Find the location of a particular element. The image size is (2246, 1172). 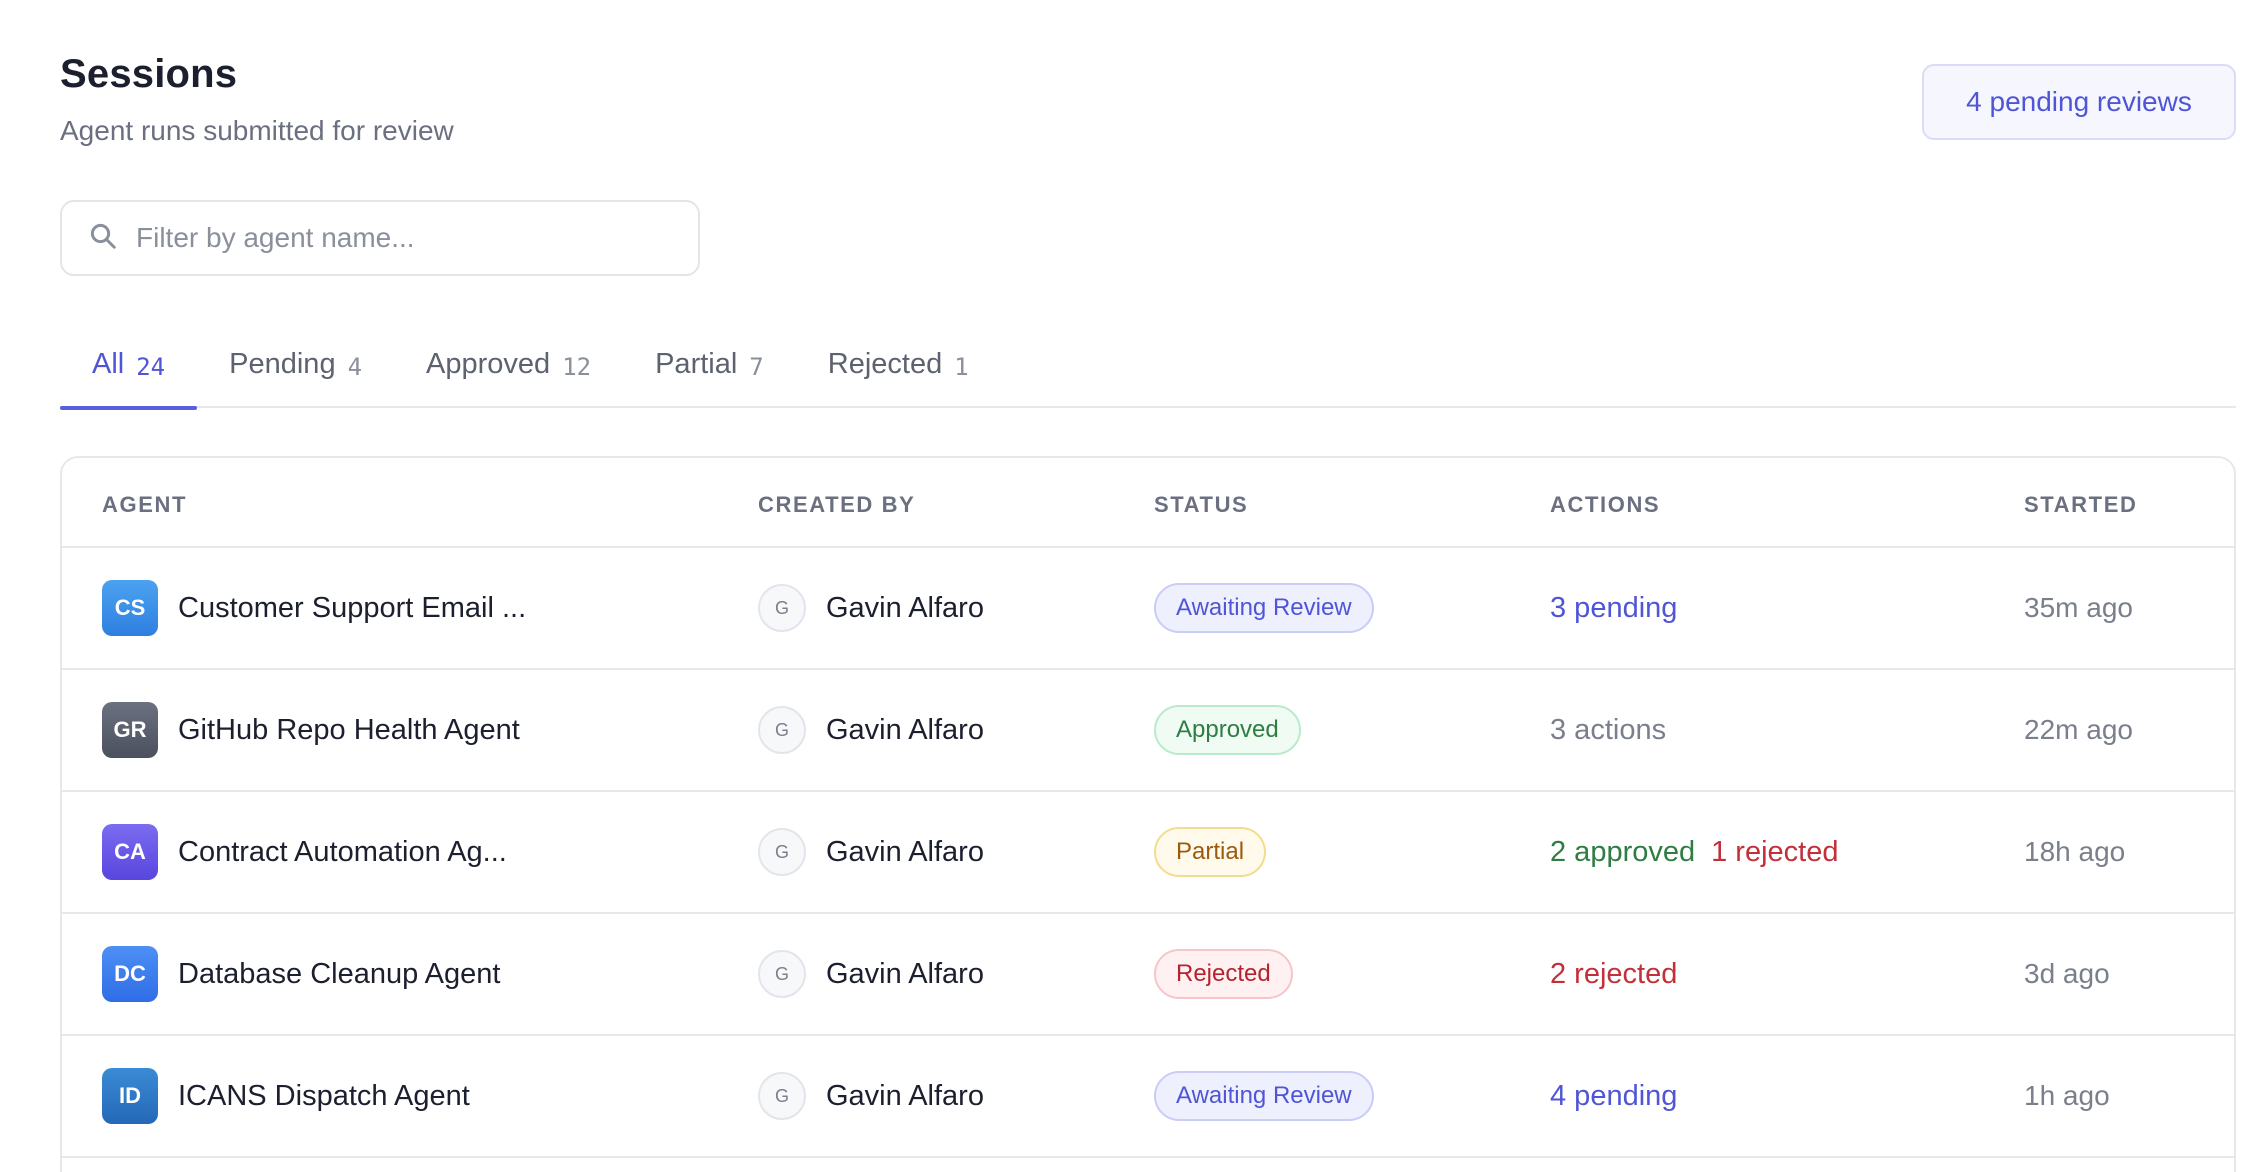

search-input is located at coordinates (416, 238).